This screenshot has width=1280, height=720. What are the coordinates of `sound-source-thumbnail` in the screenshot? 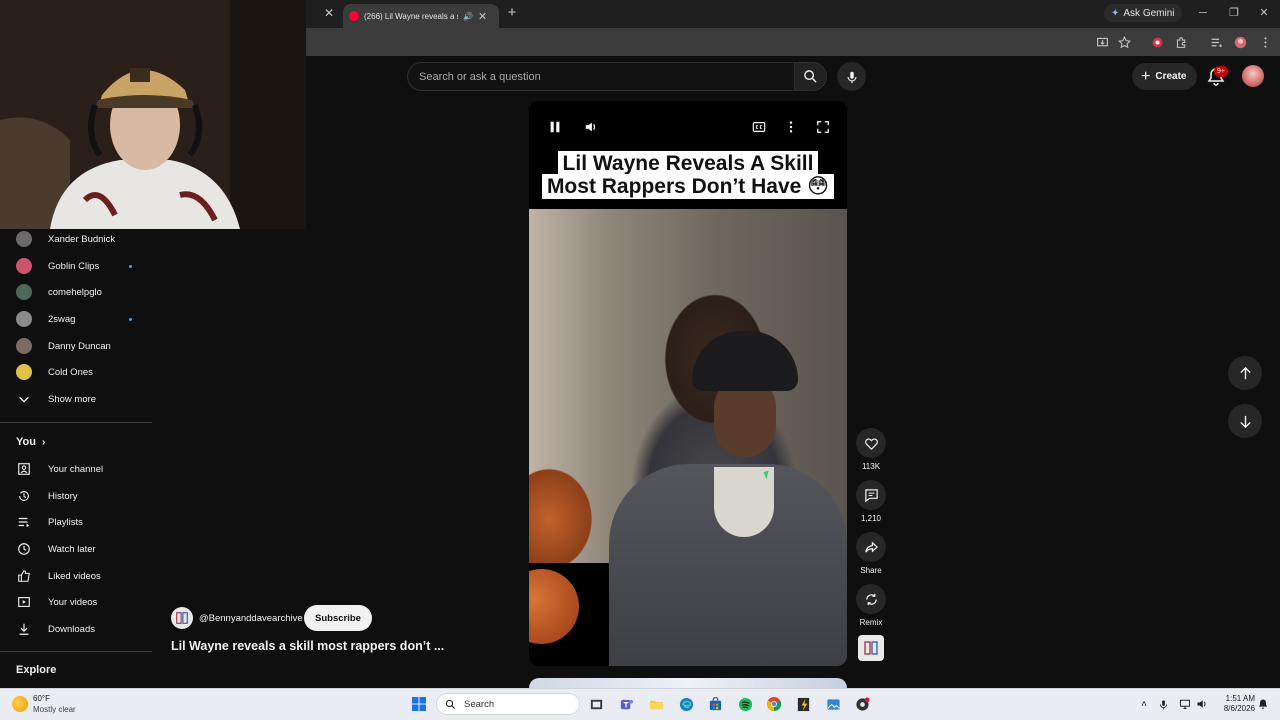 It's located at (871, 648).